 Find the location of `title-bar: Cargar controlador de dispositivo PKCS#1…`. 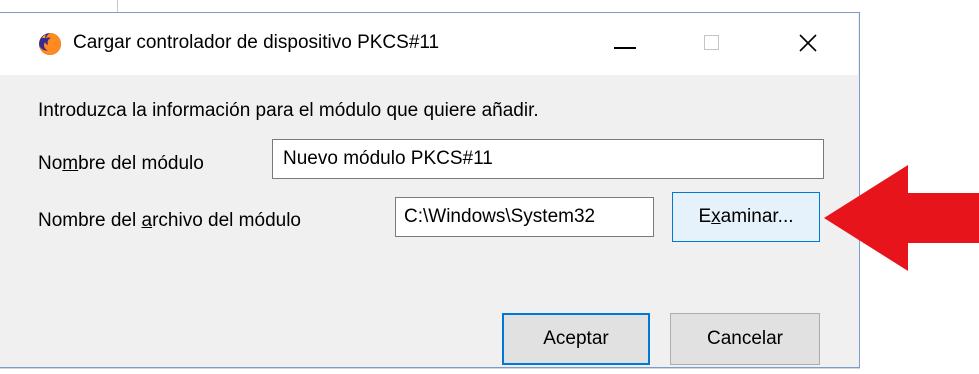

title-bar: Cargar controlador de dispositivo PKCS#1… is located at coordinates (429, 44).